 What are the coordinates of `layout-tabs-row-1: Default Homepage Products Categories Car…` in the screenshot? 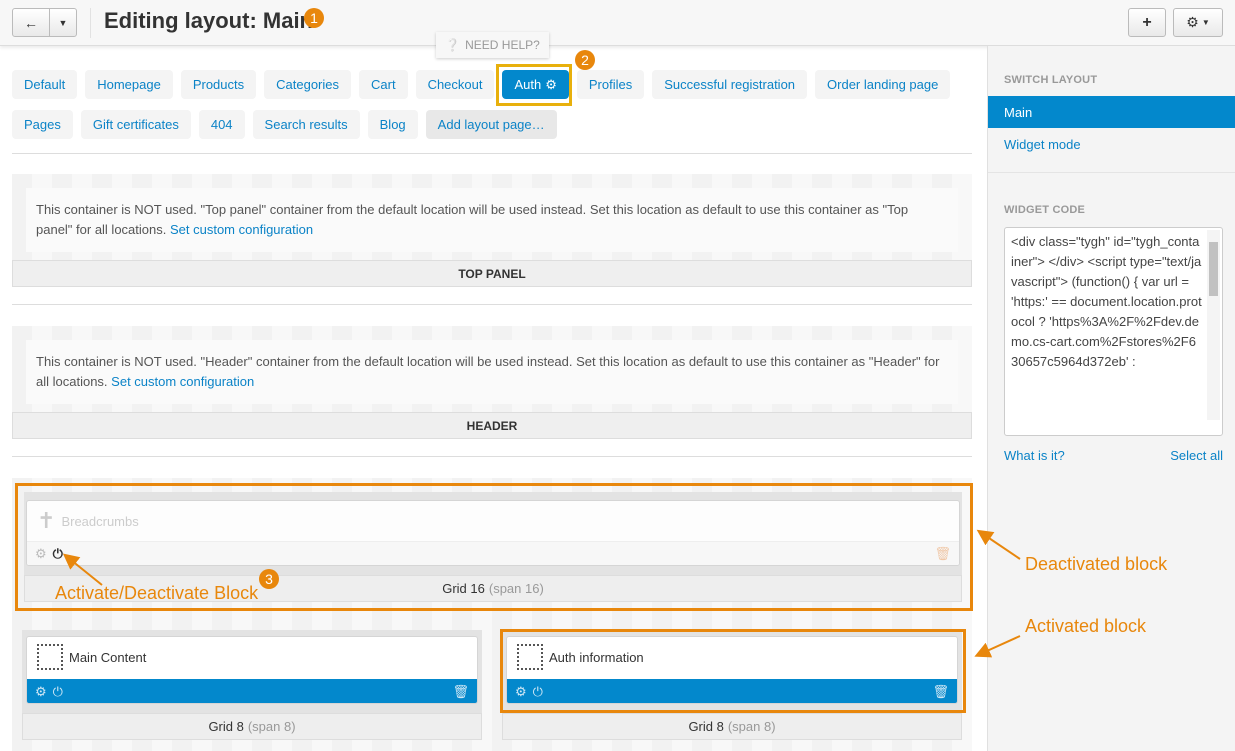 It's located at (481, 84).